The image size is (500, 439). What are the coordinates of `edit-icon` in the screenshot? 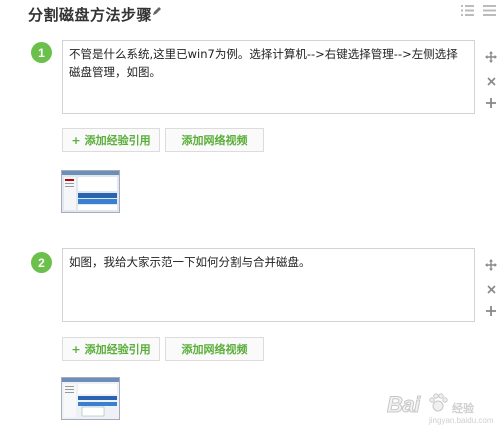 It's located at (156, 11).